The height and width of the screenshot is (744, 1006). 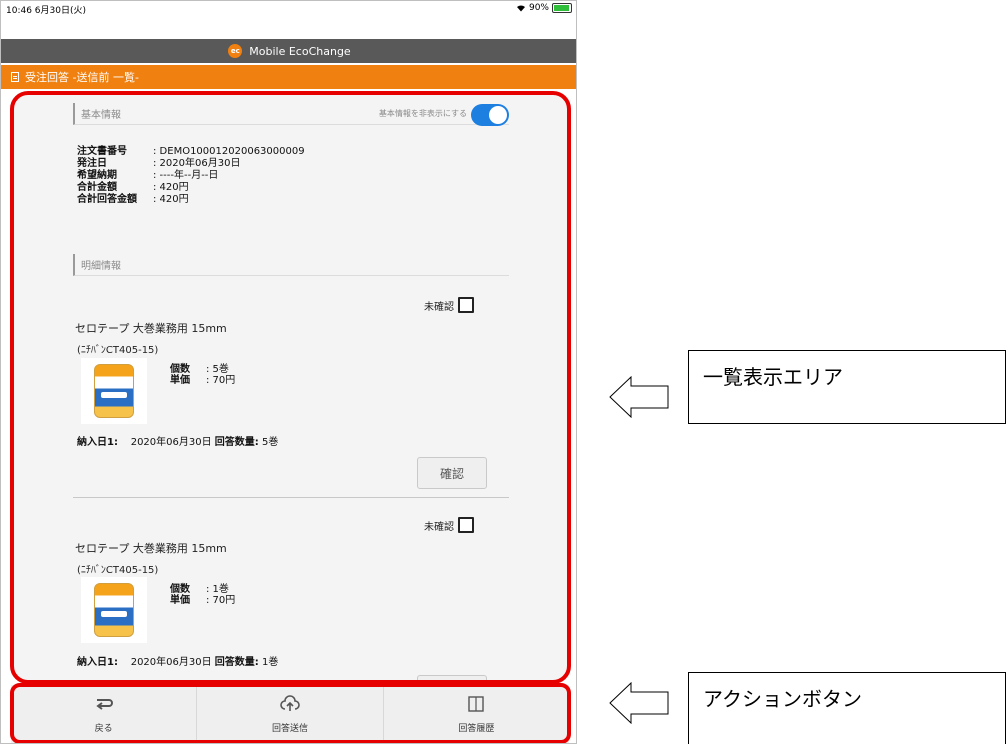 What do you see at coordinates (290, 702) in the screenshot?
I see `cloud-upload-icon` at bounding box center [290, 702].